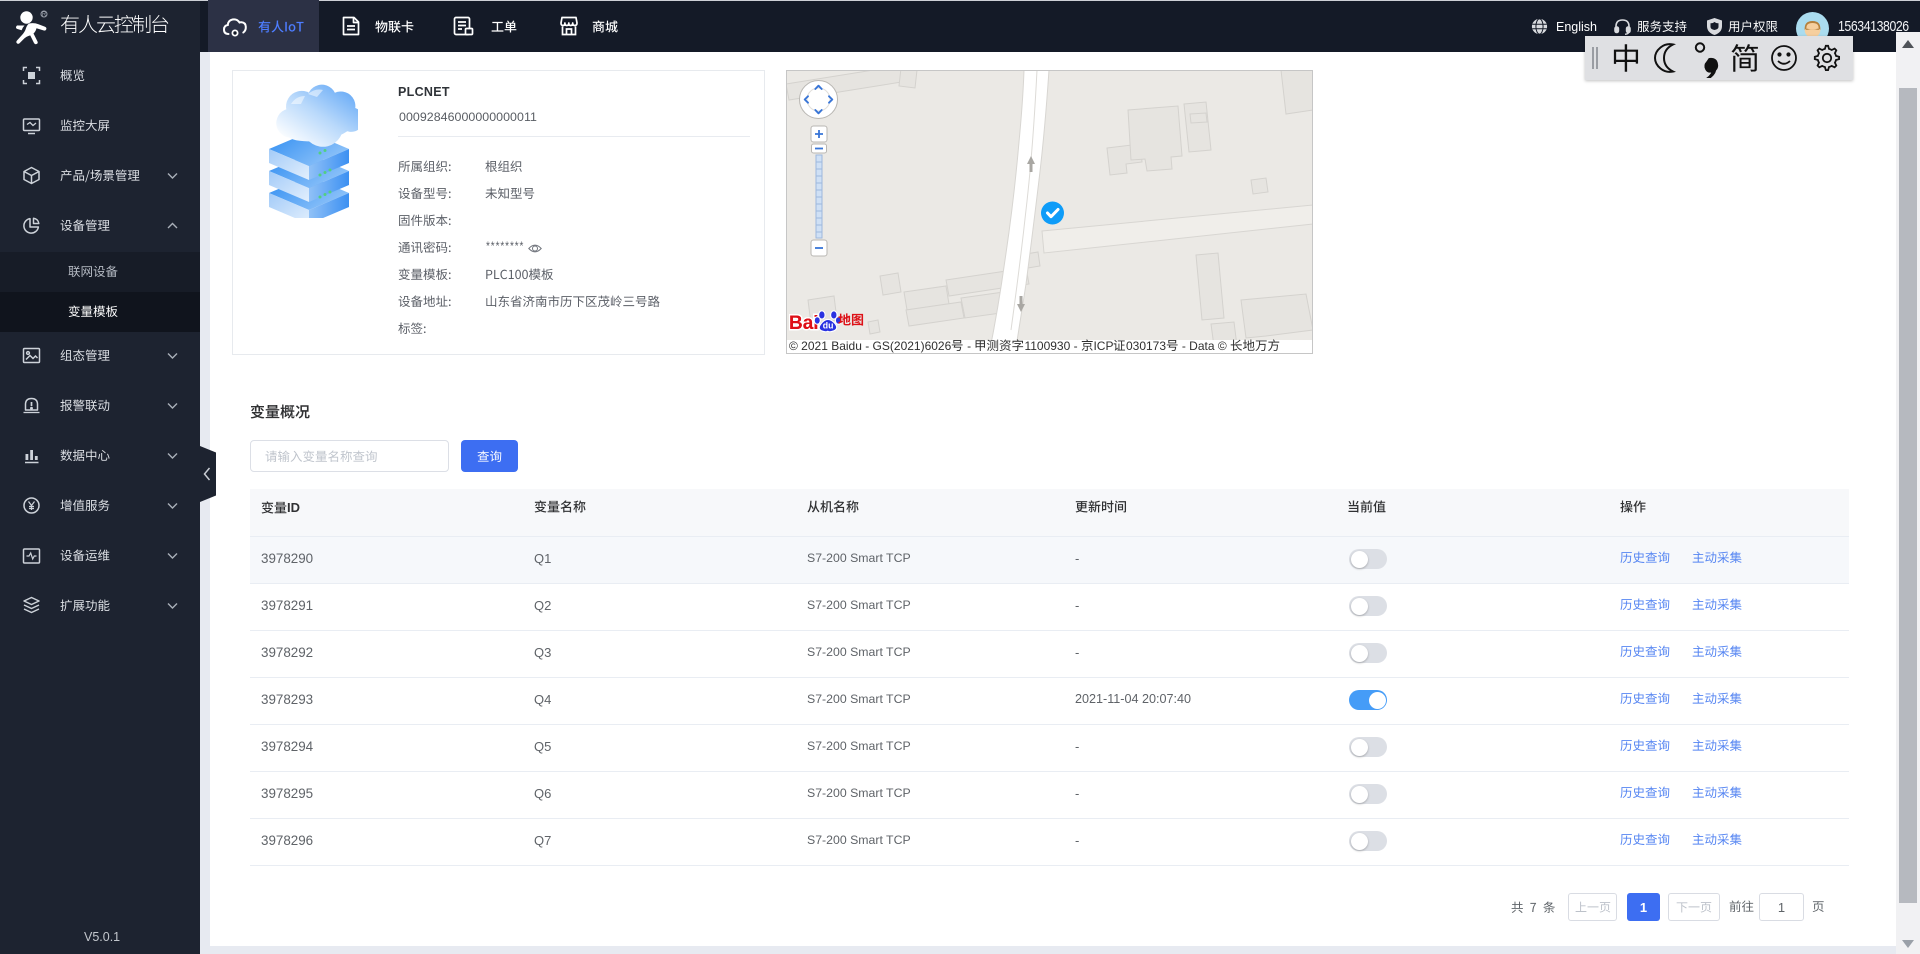  Describe the element at coordinates (44, 15) in the screenshot. I see `svg-text: R` at that location.